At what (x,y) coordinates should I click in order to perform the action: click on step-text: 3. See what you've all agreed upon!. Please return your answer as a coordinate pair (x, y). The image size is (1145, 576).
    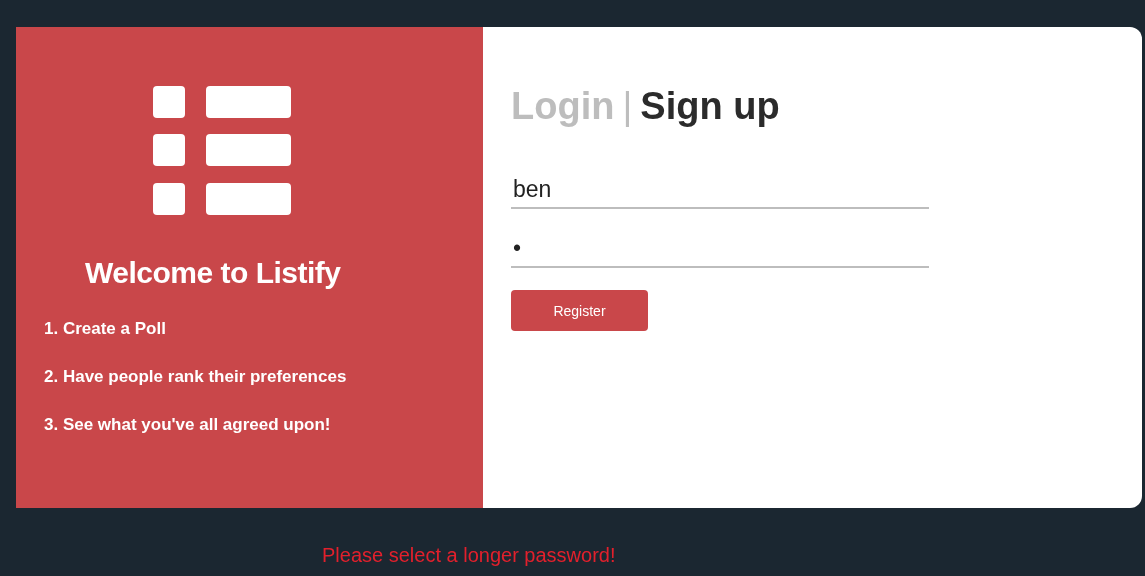
    Looking at the image, I should click on (187, 425).